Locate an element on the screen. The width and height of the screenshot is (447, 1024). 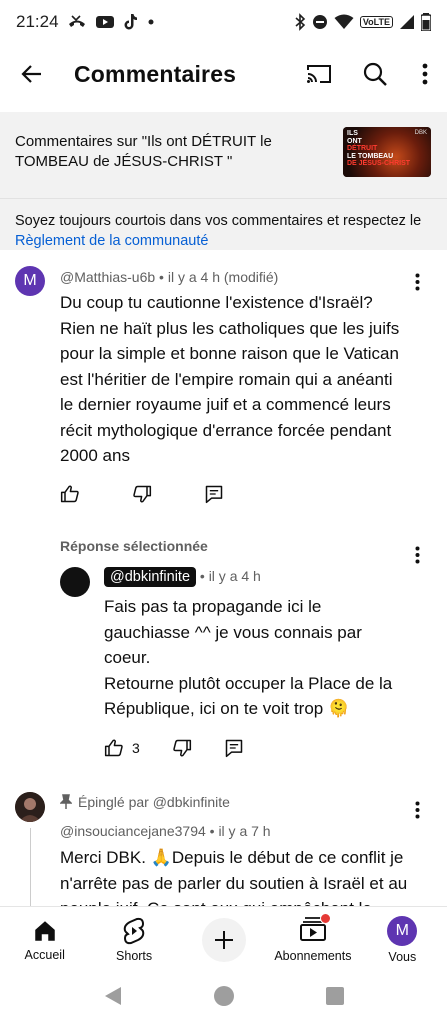
more-options-button is located at coordinates (425, 74).